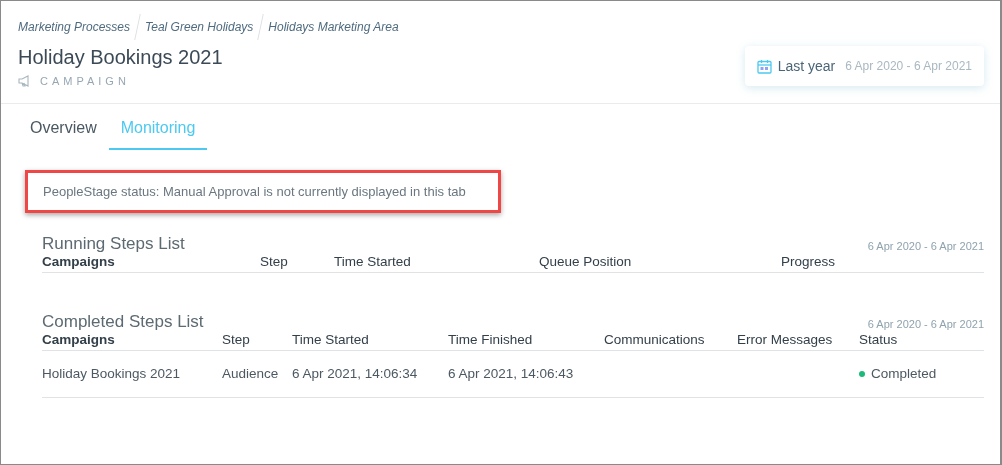 The image size is (1002, 465). I want to click on column-header: Error Messages, so click(785, 339).